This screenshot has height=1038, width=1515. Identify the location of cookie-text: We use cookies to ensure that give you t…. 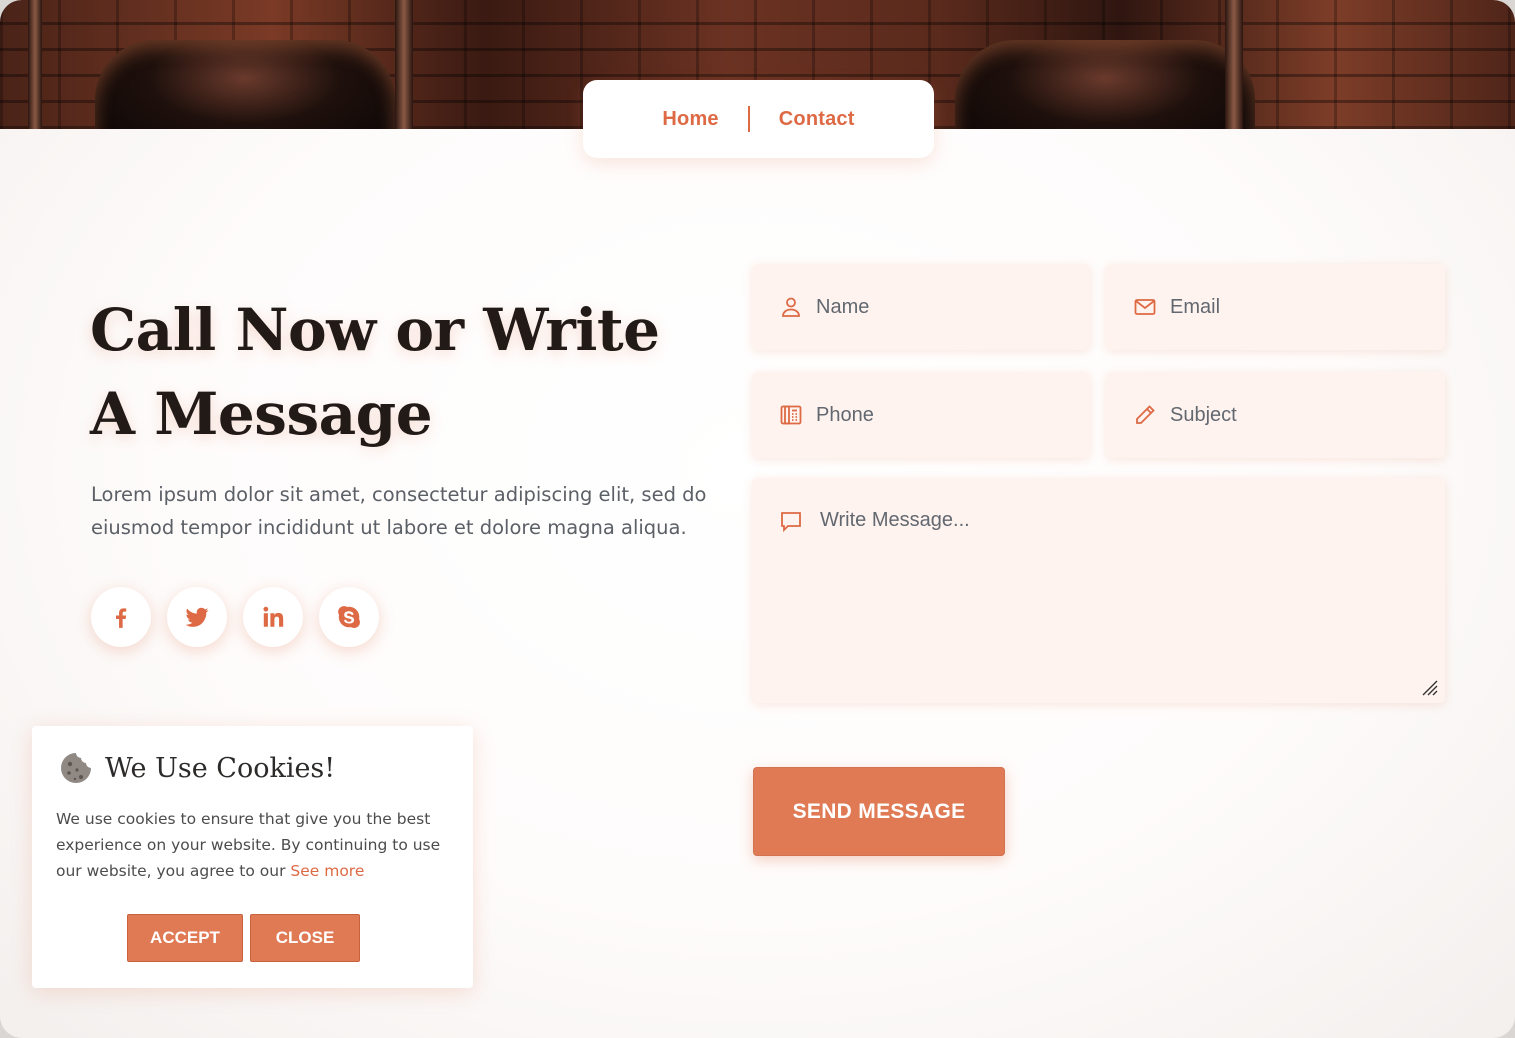
(256, 845).